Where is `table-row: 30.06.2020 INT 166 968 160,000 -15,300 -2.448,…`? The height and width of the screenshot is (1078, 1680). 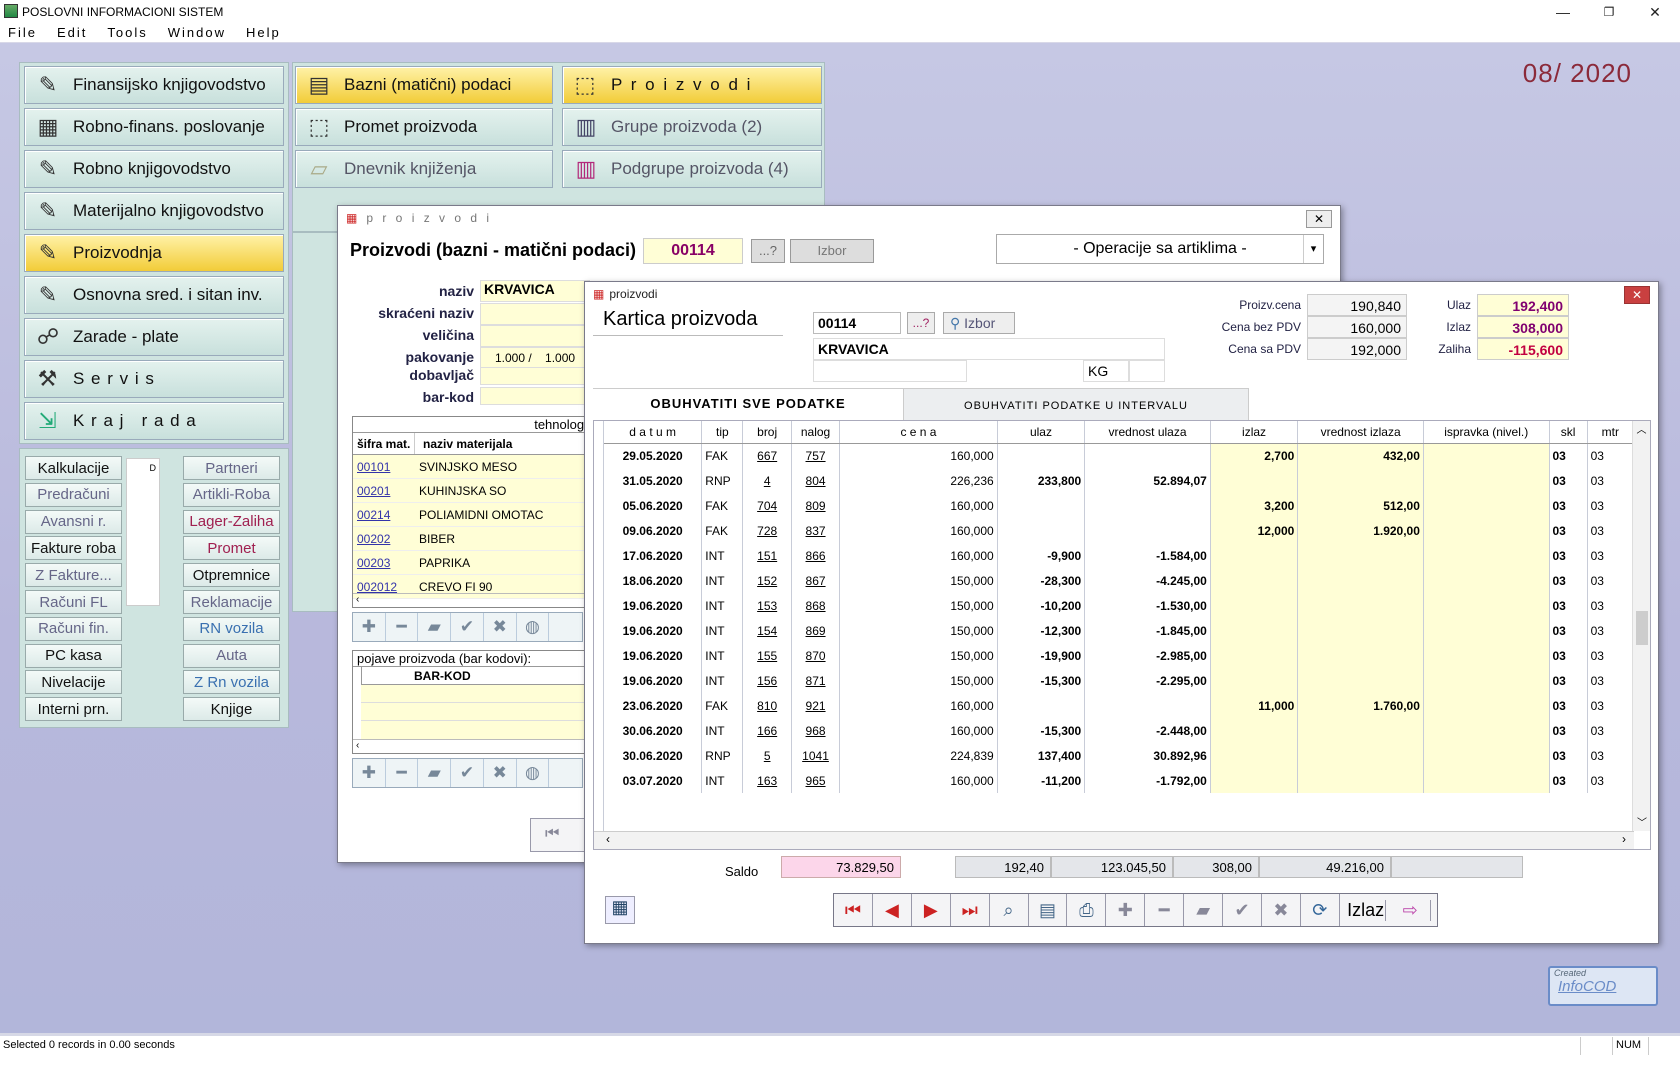
table-row: 30.06.2020 INT 166 968 160,000 -15,300 -2.448,… is located at coordinates (1119, 730).